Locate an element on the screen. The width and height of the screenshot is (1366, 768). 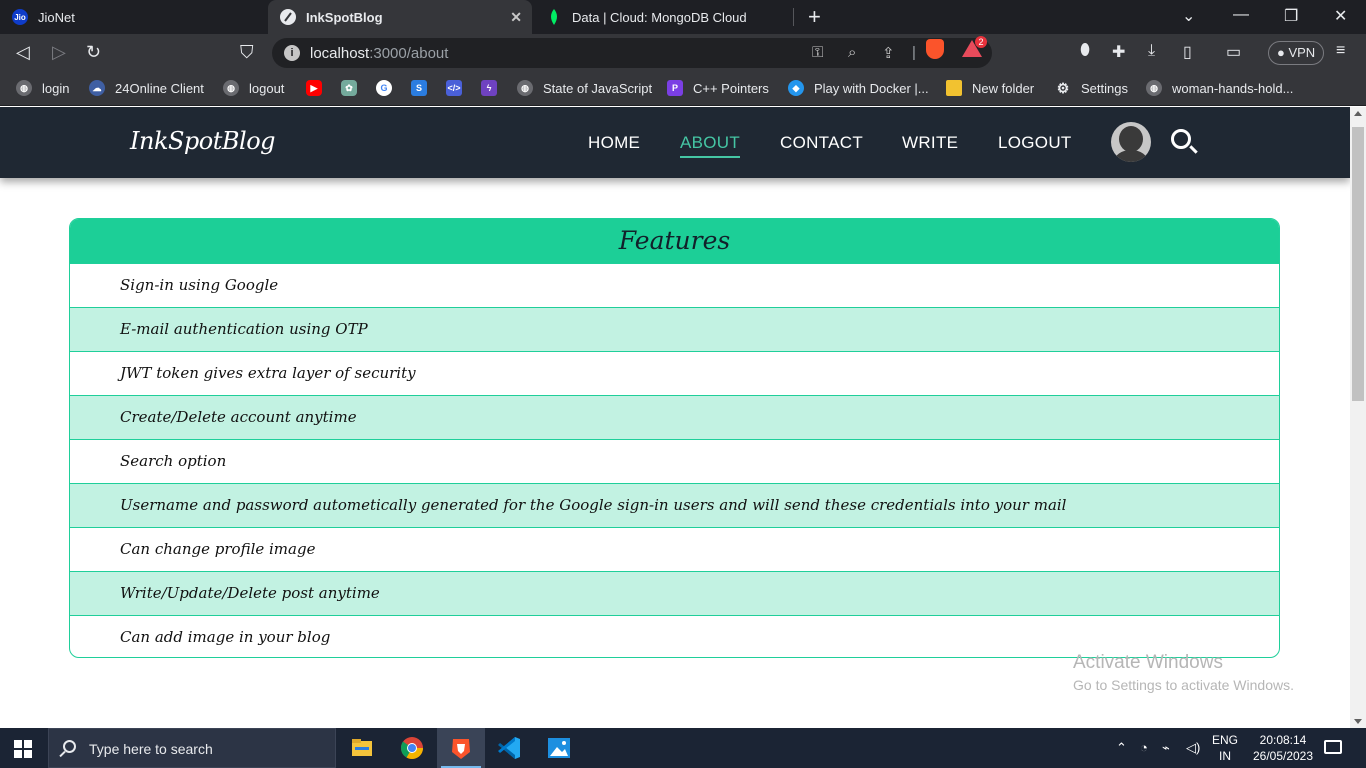
photos-icon is located at coordinates (559, 748).